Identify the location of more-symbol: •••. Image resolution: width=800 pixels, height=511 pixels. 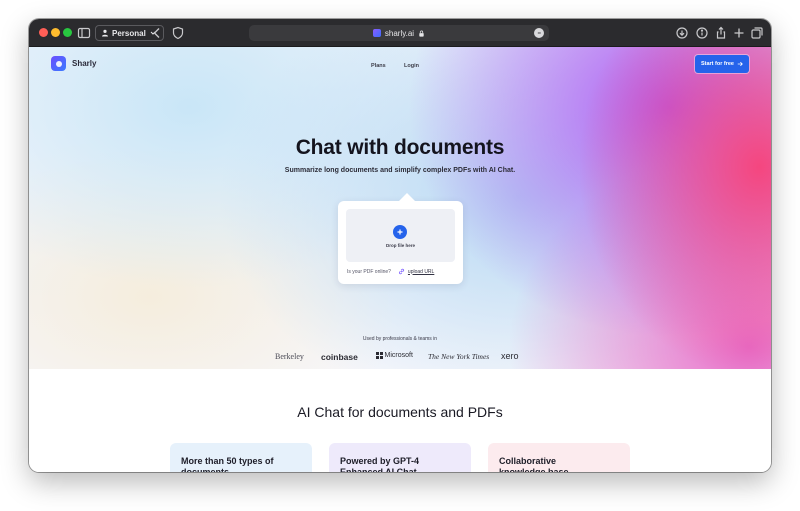
(539, 32).